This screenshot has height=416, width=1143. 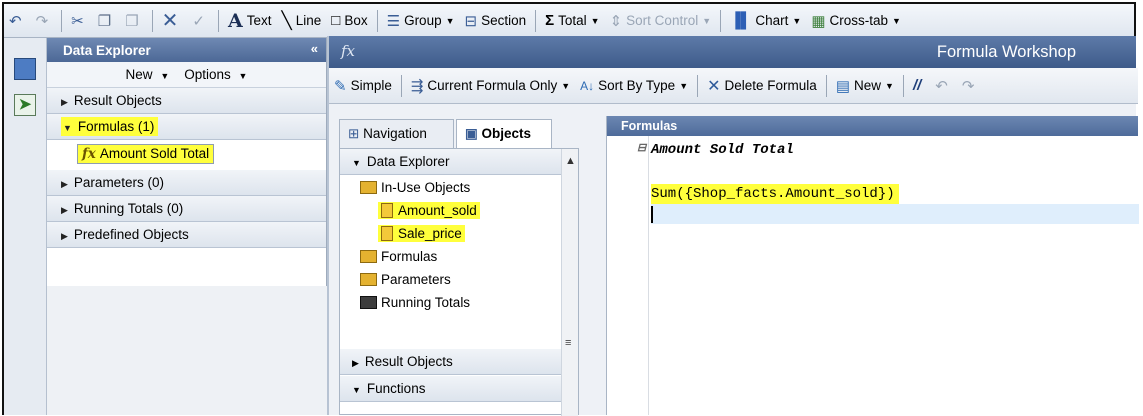 I want to click on text-button: A Text, so click(x=250, y=21).